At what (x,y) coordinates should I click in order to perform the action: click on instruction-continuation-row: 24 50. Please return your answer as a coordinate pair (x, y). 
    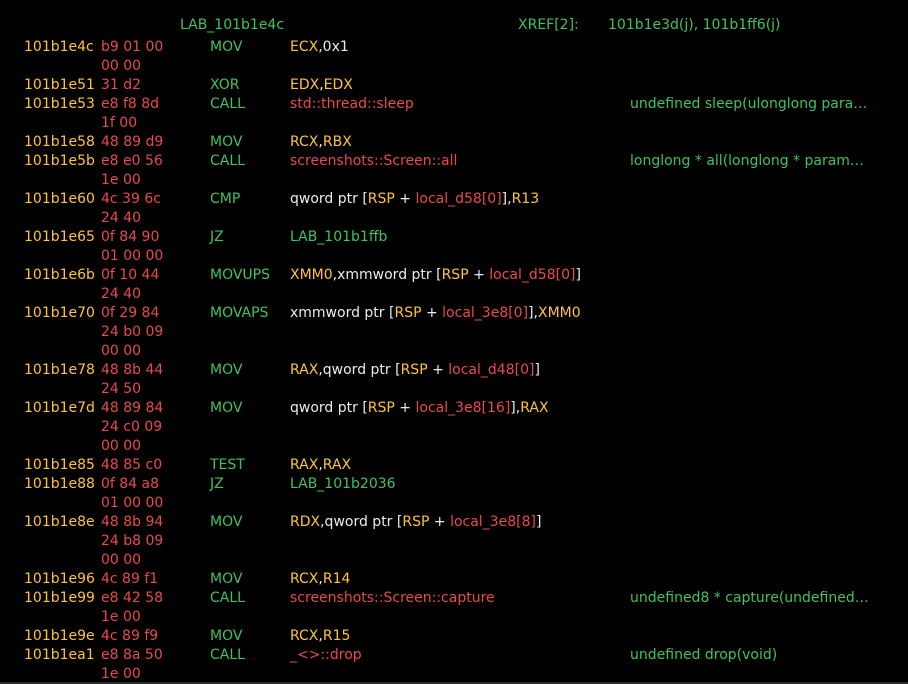
    Looking at the image, I should click on (454, 389).